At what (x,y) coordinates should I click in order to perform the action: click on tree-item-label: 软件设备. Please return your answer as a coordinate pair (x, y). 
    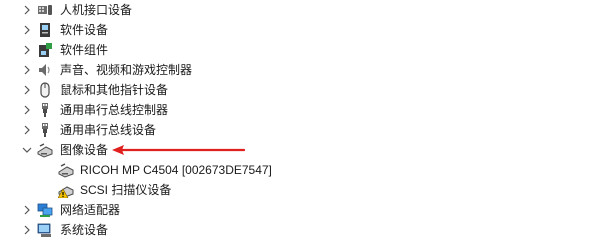
    Looking at the image, I should click on (84, 30).